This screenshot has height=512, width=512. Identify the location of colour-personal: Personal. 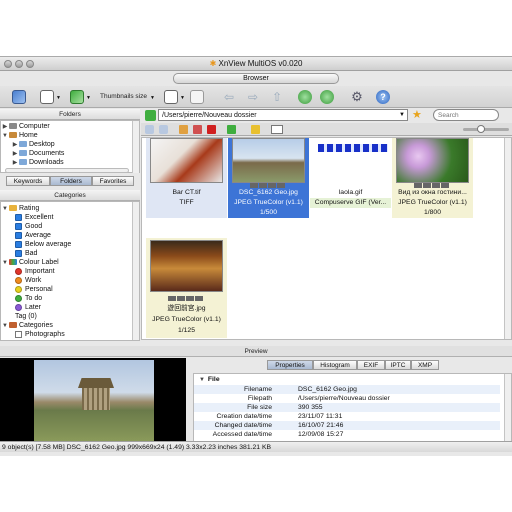
(34, 289).